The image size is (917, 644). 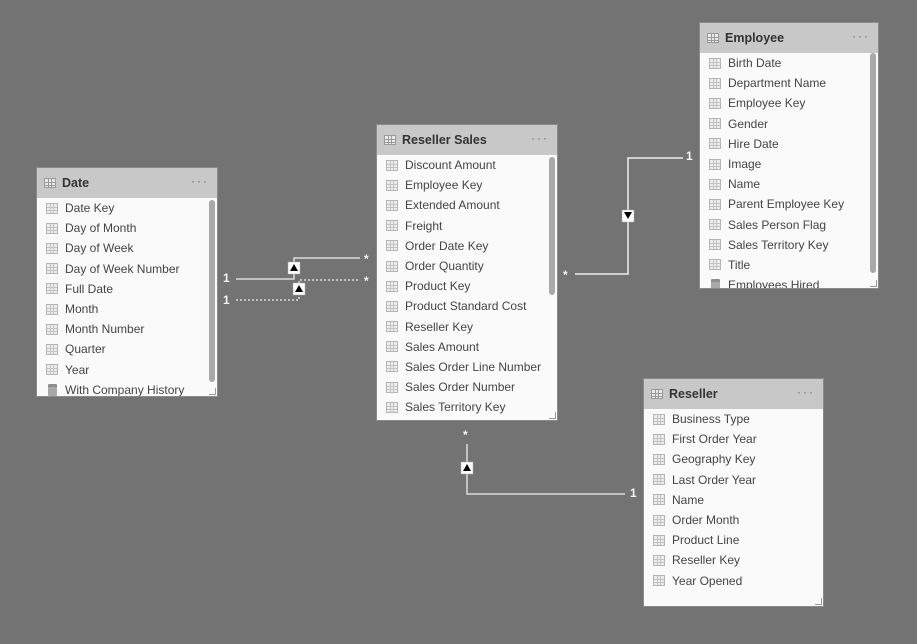 What do you see at coordinates (127, 370) in the screenshot?
I see `field-item: Year` at bounding box center [127, 370].